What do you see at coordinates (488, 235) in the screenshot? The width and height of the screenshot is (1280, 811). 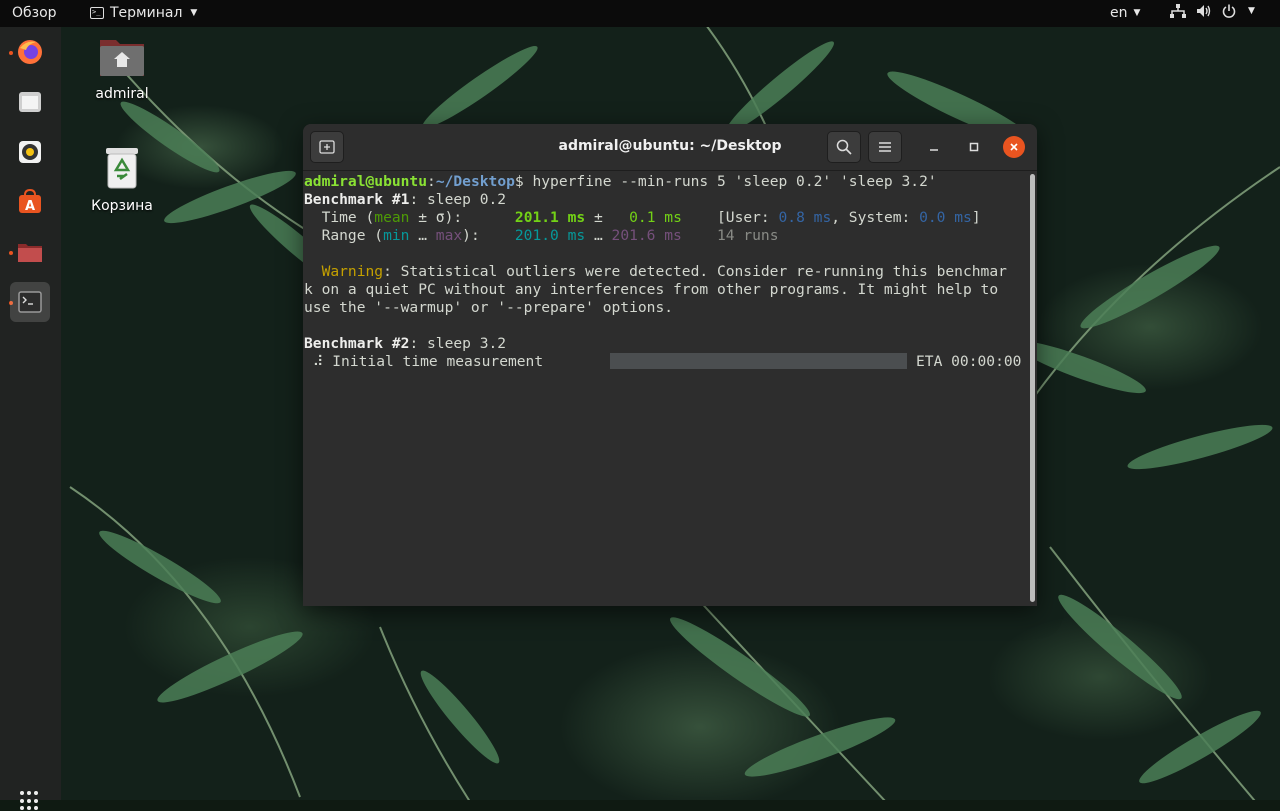 I see `range-close: ):` at bounding box center [488, 235].